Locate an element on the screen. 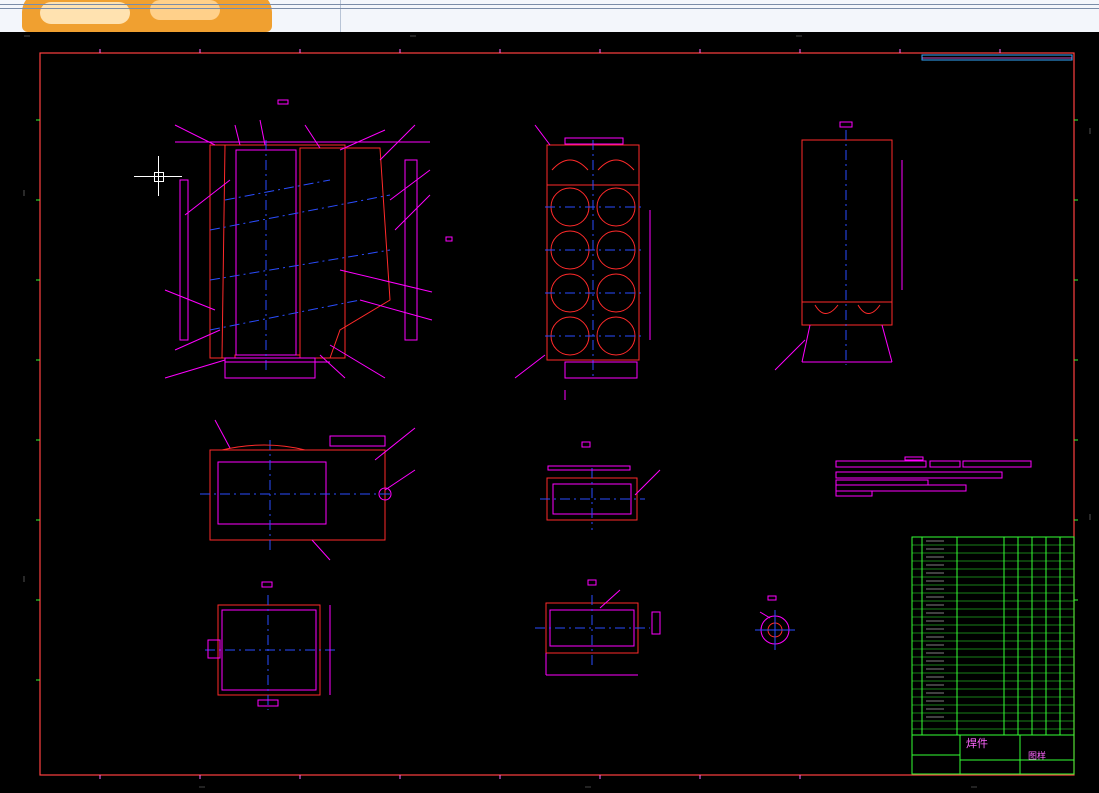  view-plan-left is located at coordinates (308, 490).